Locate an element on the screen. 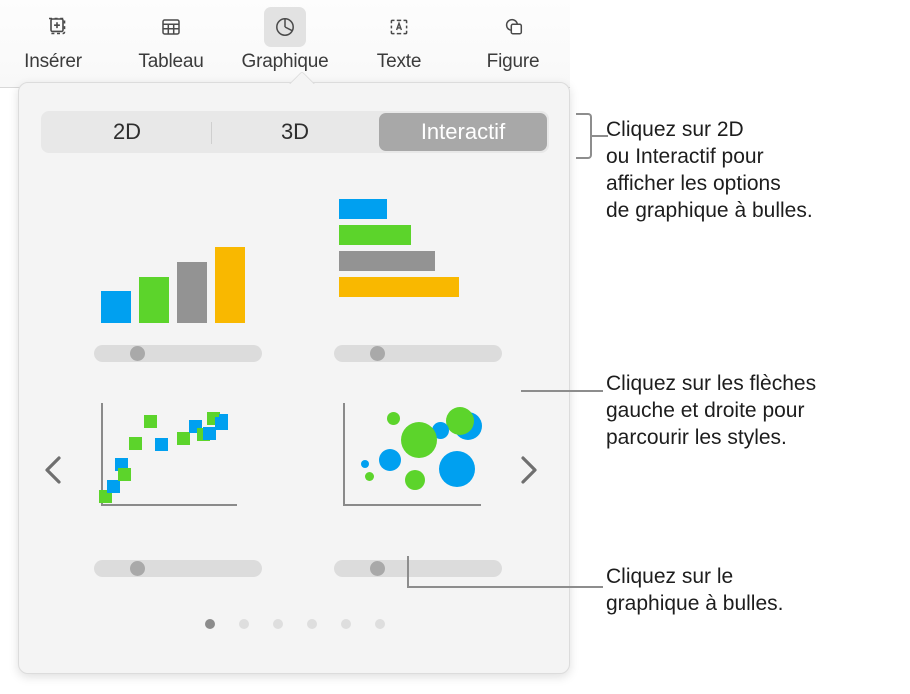  chart-thumbnail-bubble is located at coordinates (416, 490).